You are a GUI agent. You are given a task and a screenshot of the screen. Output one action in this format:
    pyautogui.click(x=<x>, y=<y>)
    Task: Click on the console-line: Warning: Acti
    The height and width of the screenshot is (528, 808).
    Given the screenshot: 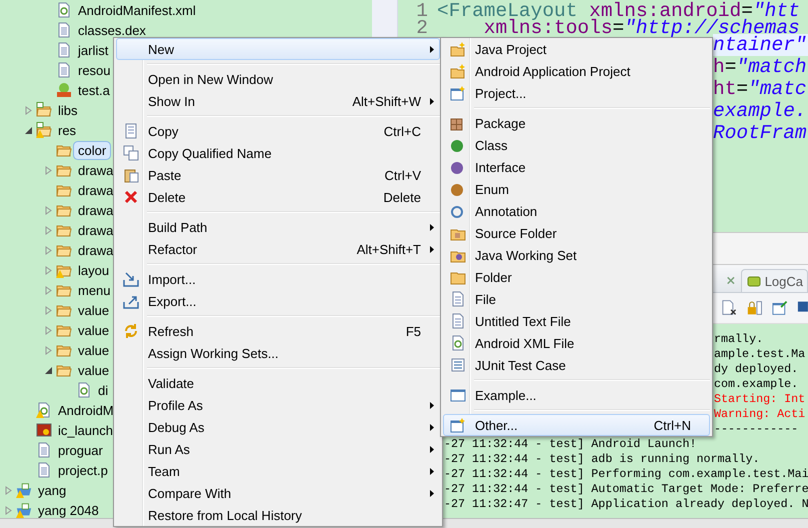 What is the action you would take?
    pyautogui.click(x=760, y=414)
    